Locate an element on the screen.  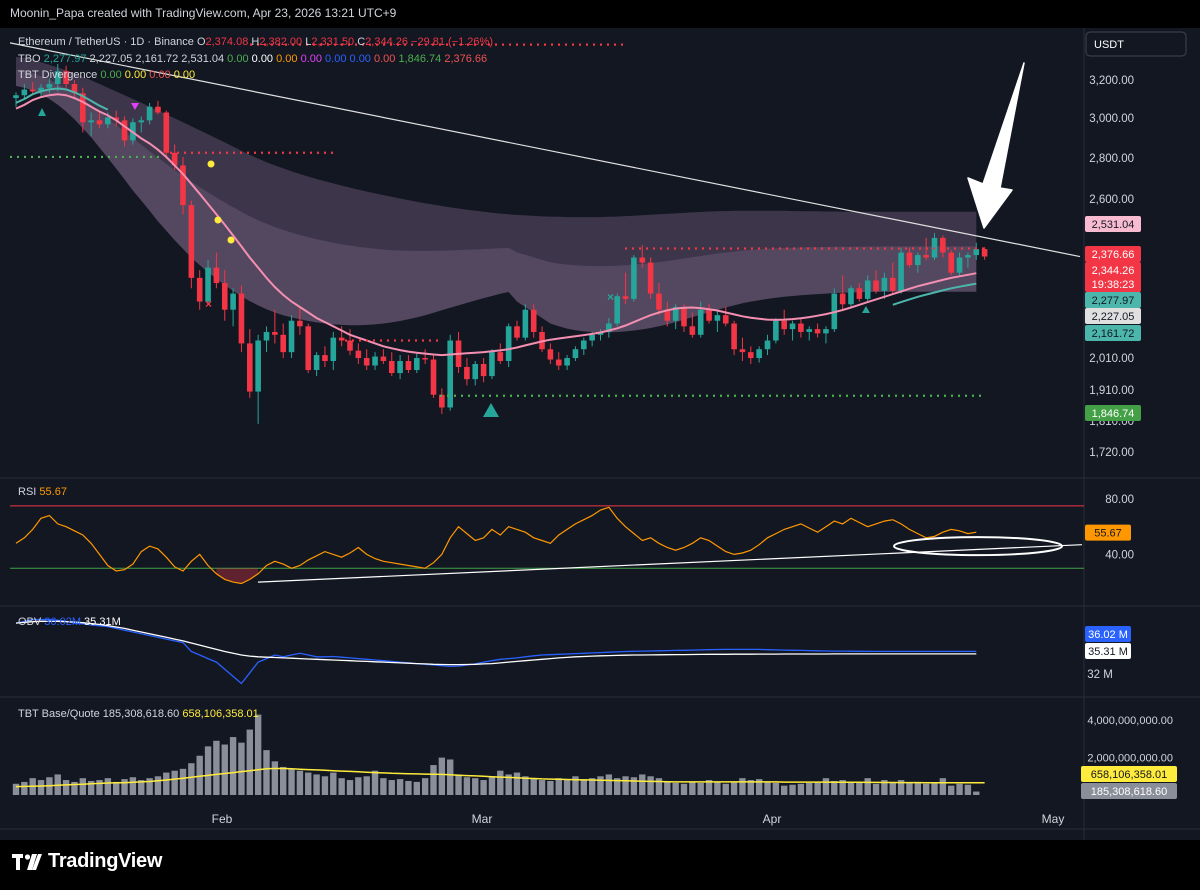
legend-tbo-value: 2,376.66 is located at coordinates (465, 59).